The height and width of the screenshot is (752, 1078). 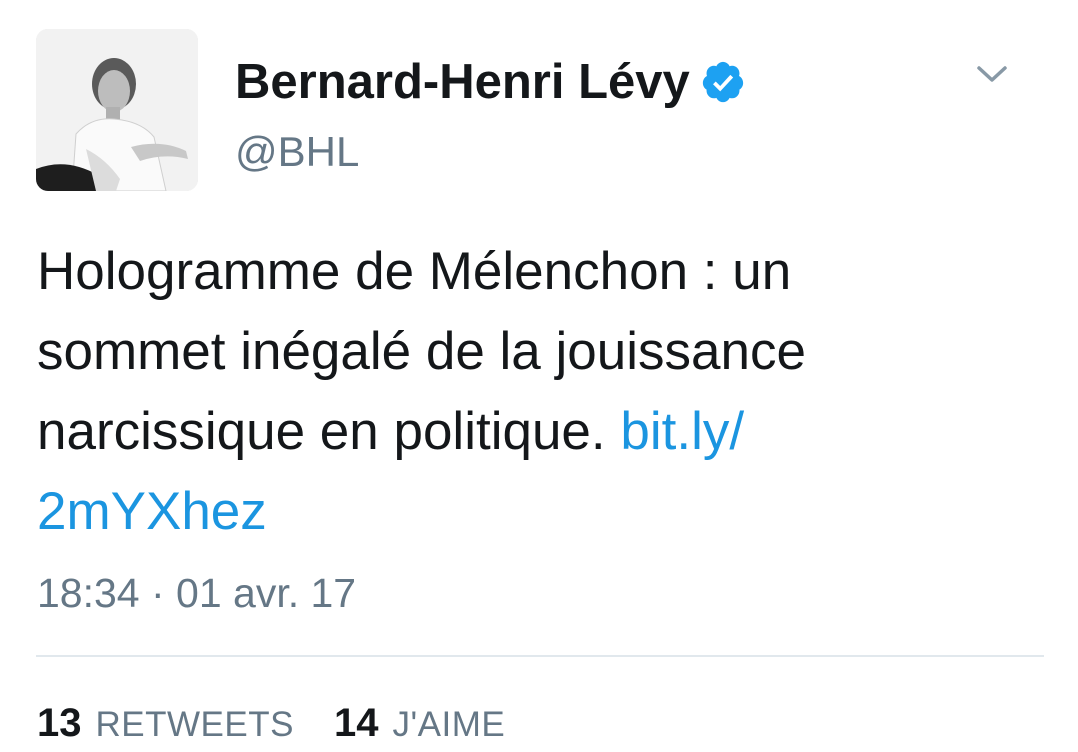 I want to click on verified-badge-icon, so click(x=722, y=82).